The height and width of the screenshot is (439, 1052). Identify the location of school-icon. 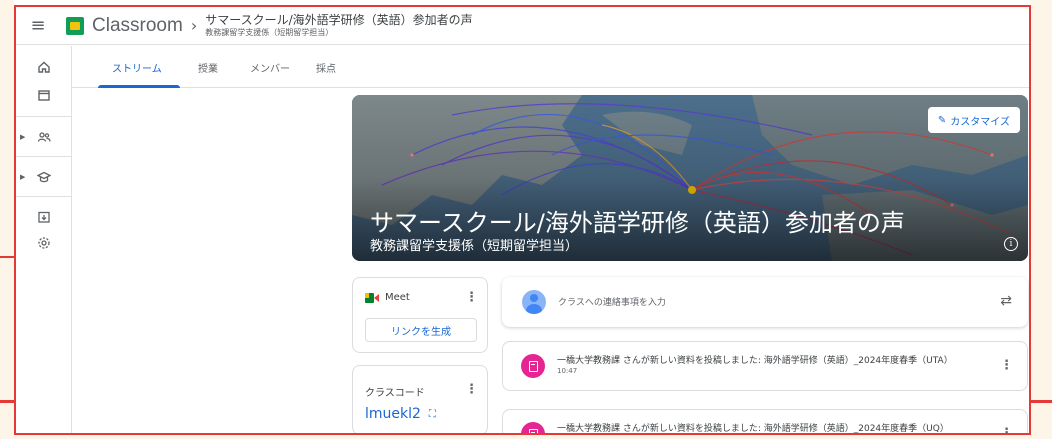
(44, 177).